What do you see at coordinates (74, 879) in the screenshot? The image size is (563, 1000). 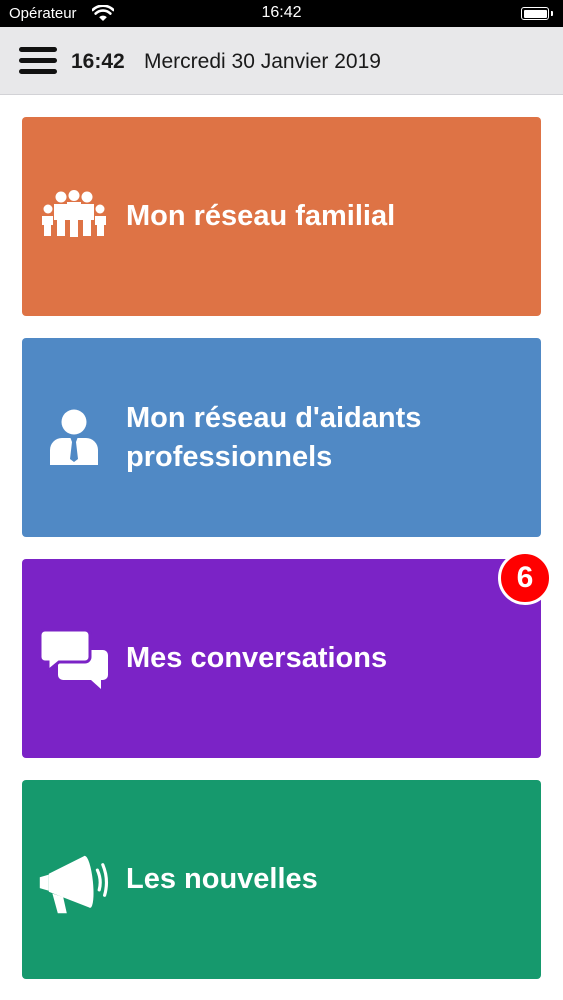 I see `megaphone-icon` at bounding box center [74, 879].